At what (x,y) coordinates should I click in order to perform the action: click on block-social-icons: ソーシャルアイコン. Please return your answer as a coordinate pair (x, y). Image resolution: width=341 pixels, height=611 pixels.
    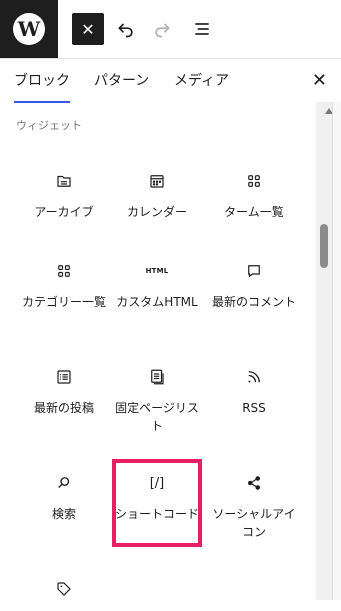
    Looking at the image, I should click on (254, 506).